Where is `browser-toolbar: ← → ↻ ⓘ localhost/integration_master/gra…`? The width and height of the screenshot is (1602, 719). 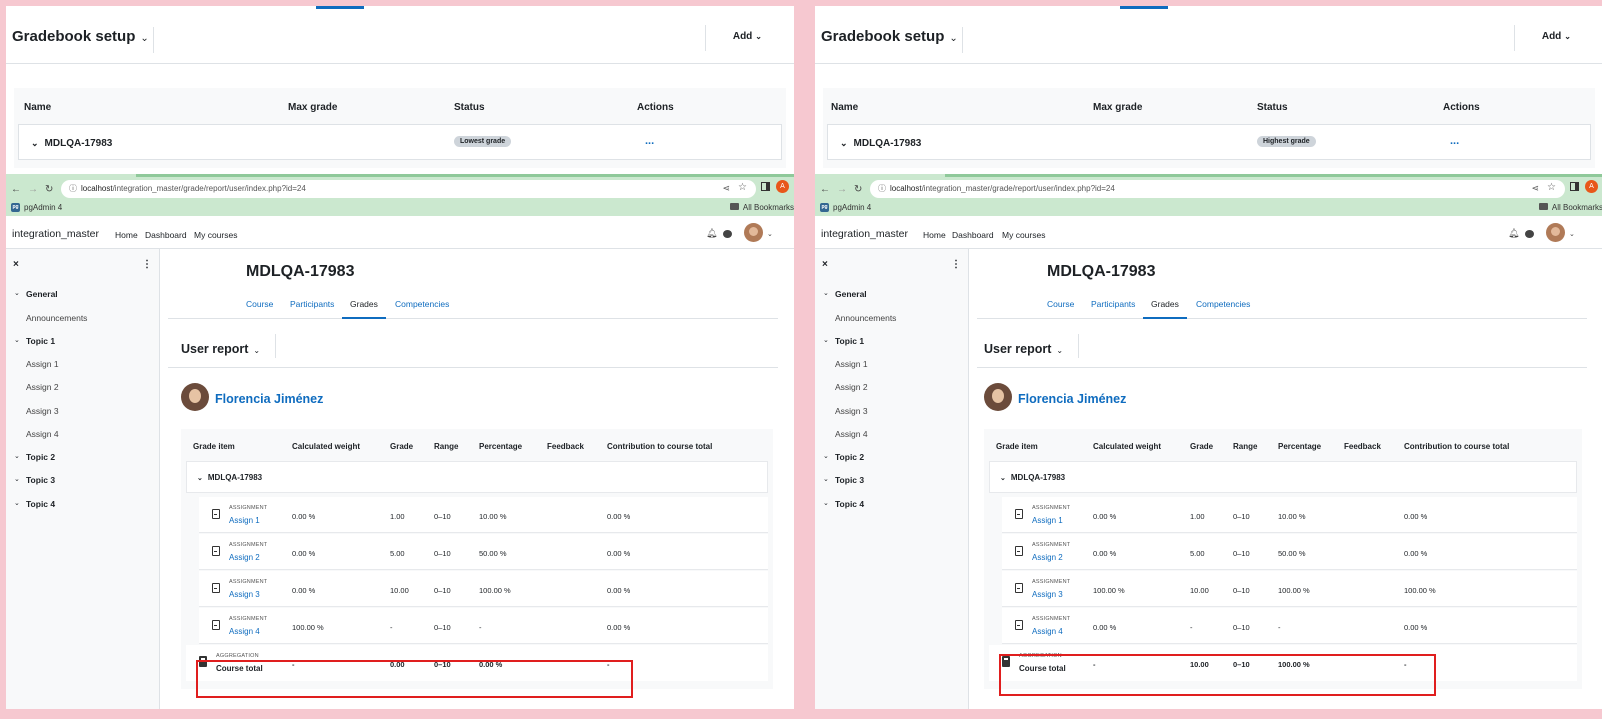
browser-toolbar: ← → ↻ ⓘ localhost/integration_master/gra… is located at coordinates (1208, 195).